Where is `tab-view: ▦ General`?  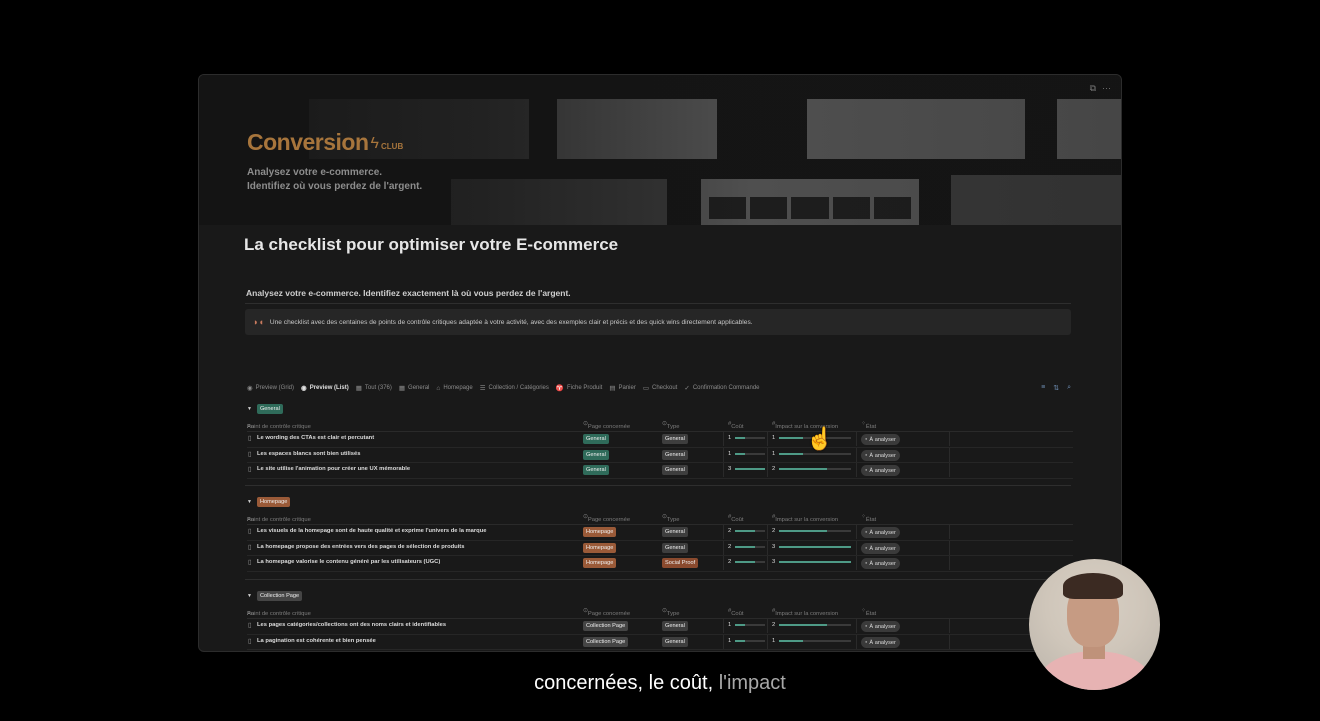
tab-view: ▦ General is located at coordinates (414, 388).